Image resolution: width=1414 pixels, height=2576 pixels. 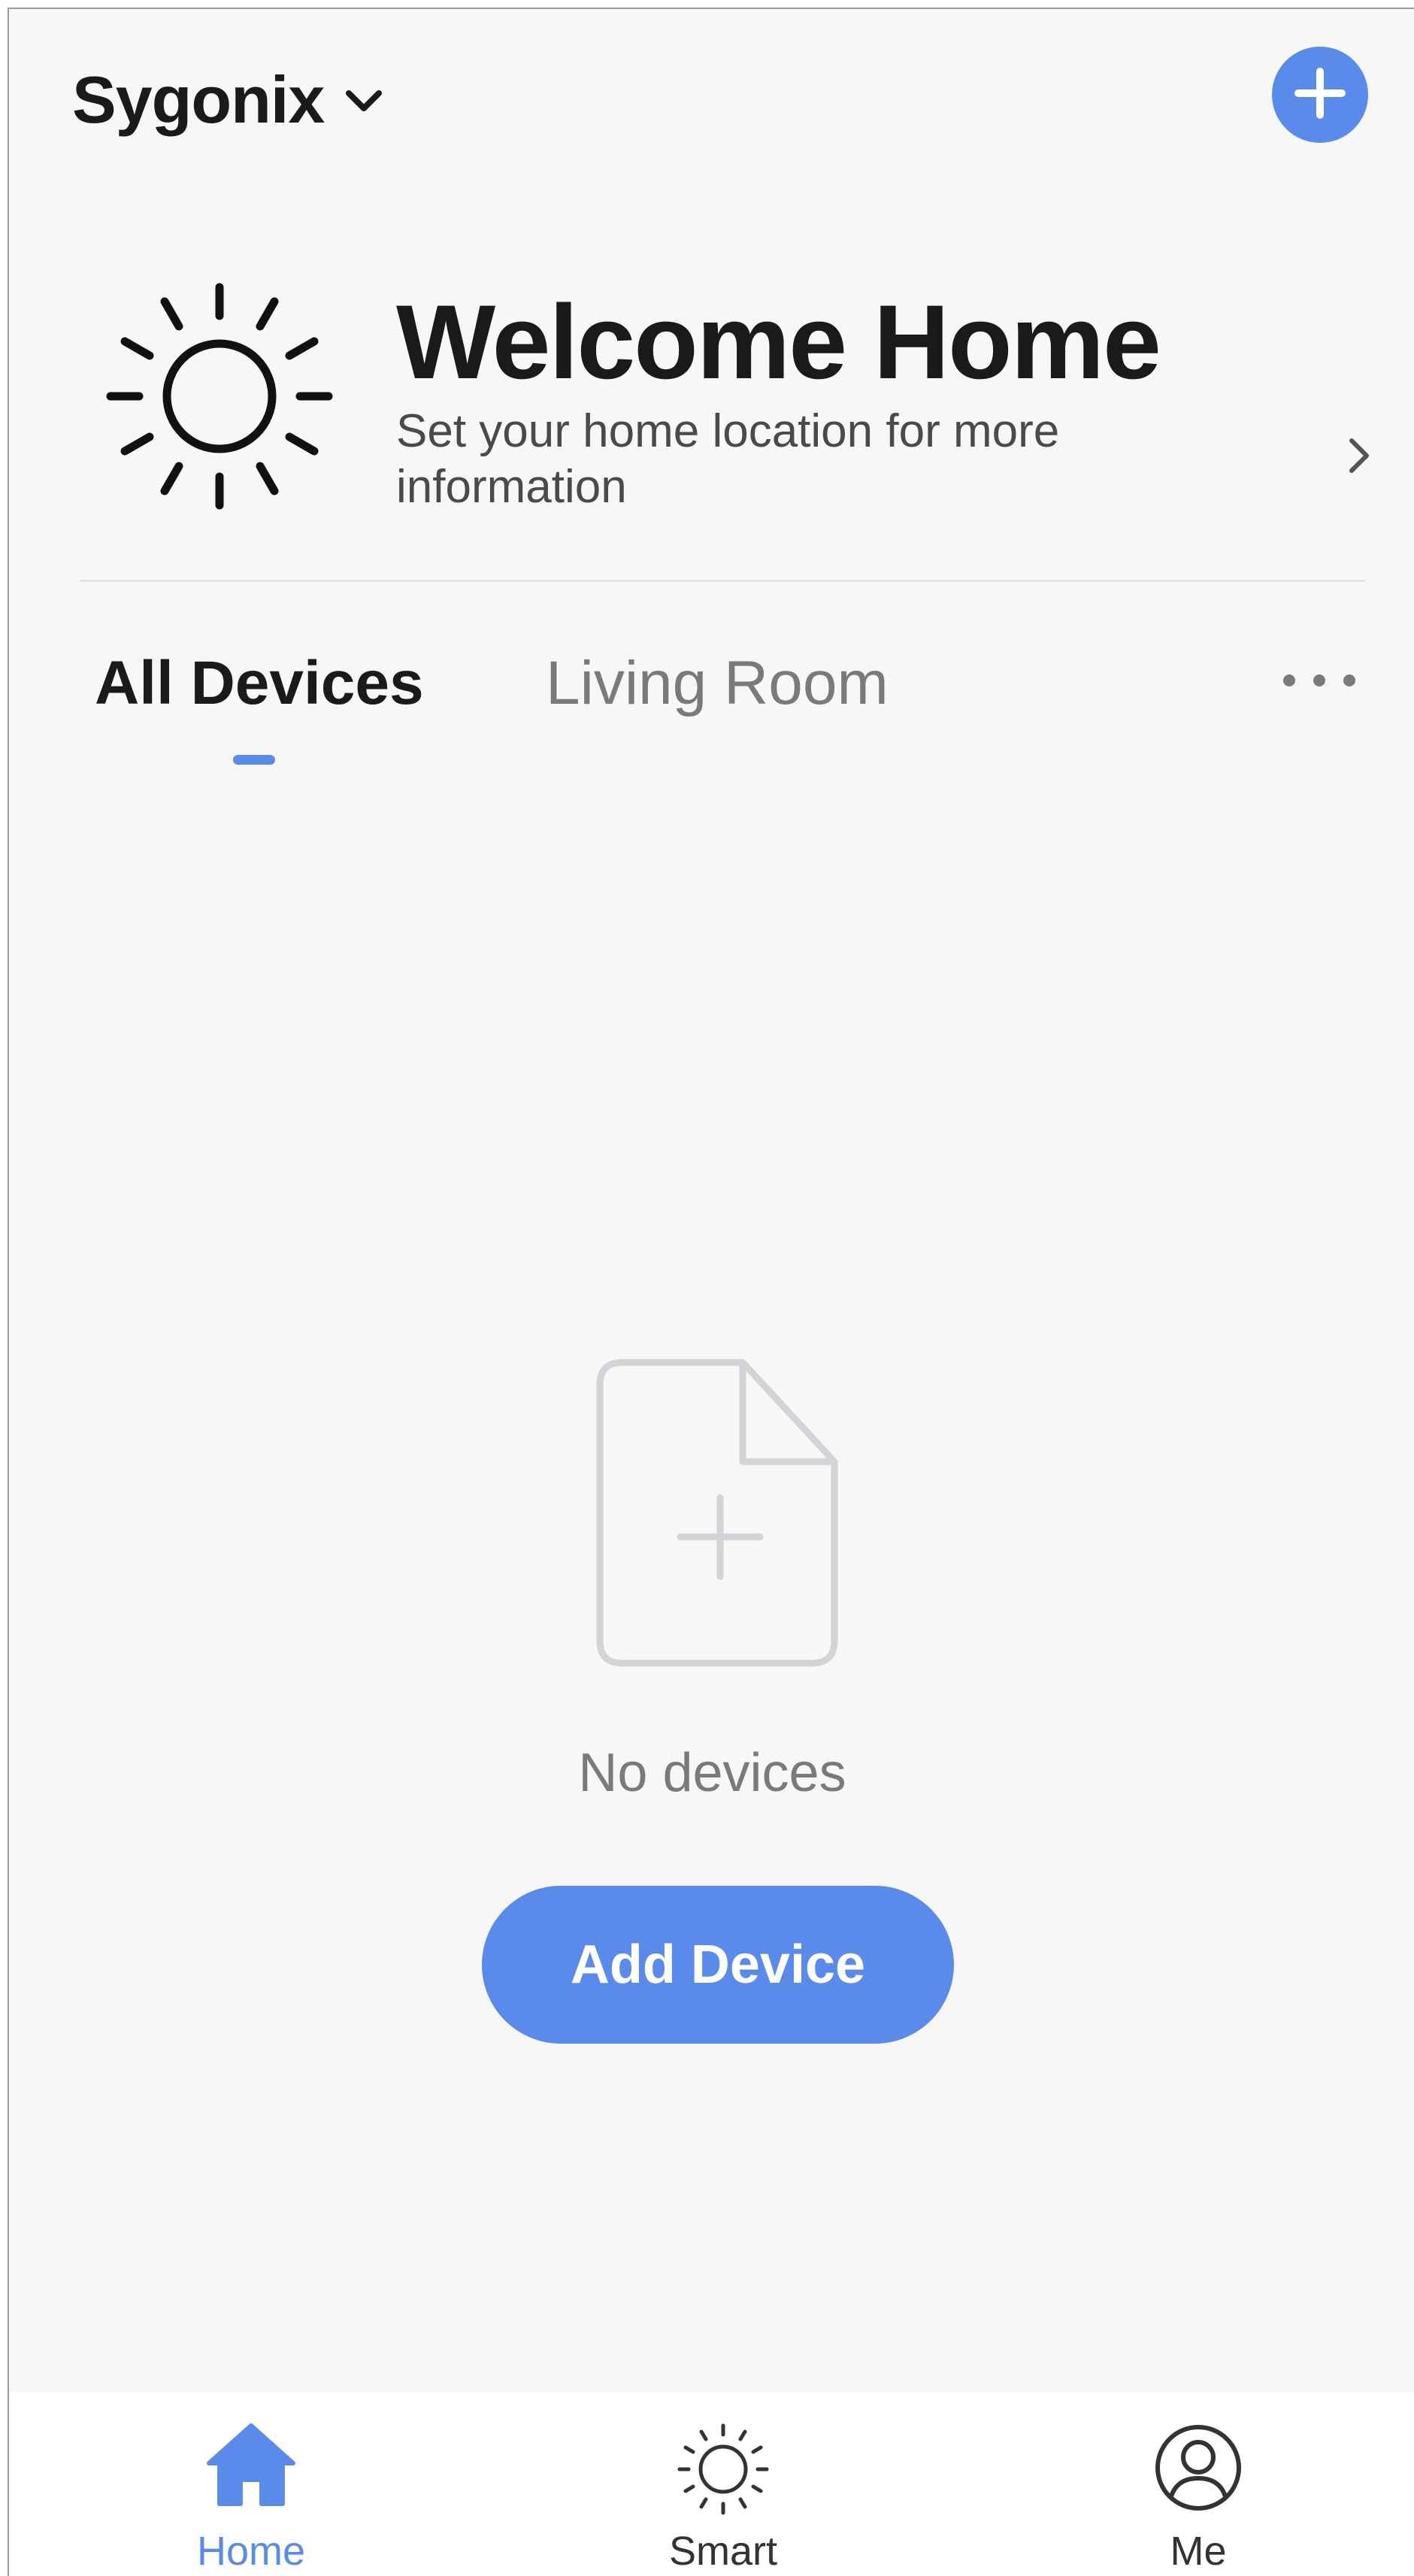 I want to click on tab-living-room: Living Room, so click(x=717, y=683).